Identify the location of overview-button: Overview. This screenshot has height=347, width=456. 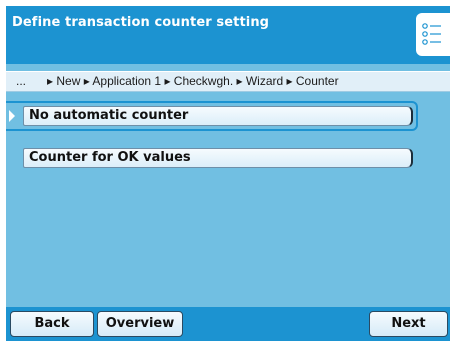
(140, 324).